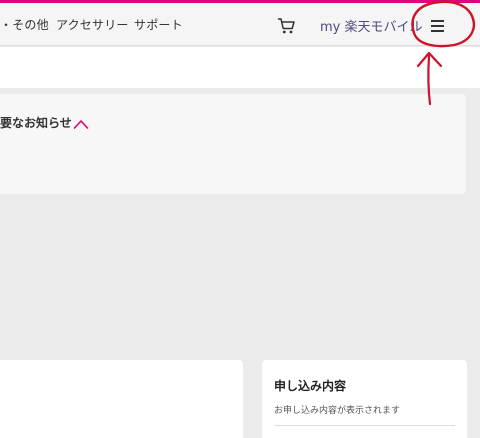 Image resolution: width=480 pixels, height=438 pixels. What do you see at coordinates (24, 24) in the screenshot?
I see `nav-item-other: ・その他` at bounding box center [24, 24].